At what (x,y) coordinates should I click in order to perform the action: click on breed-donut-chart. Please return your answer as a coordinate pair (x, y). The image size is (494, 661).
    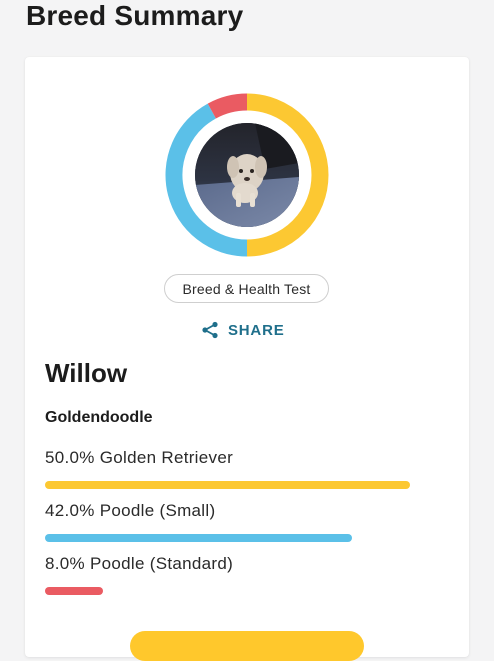
    Looking at the image, I should click on (247, 175).